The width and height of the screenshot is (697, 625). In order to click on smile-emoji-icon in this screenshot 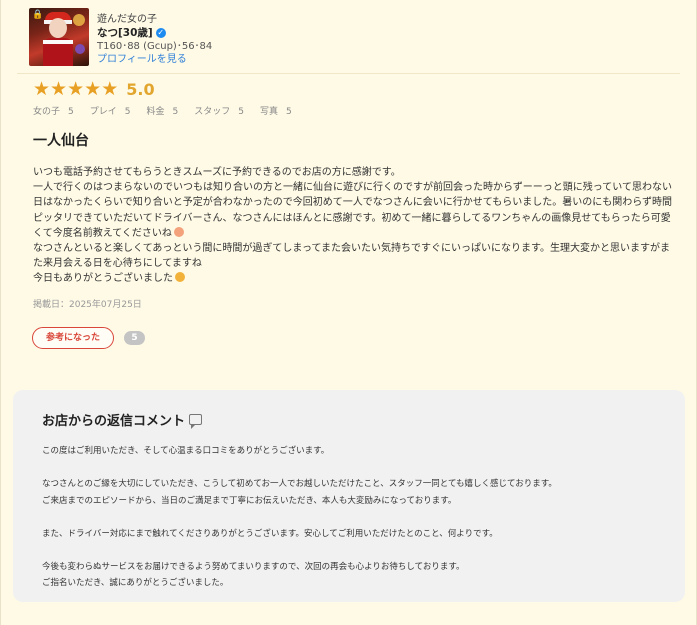, I will do `click(180, 277)`.